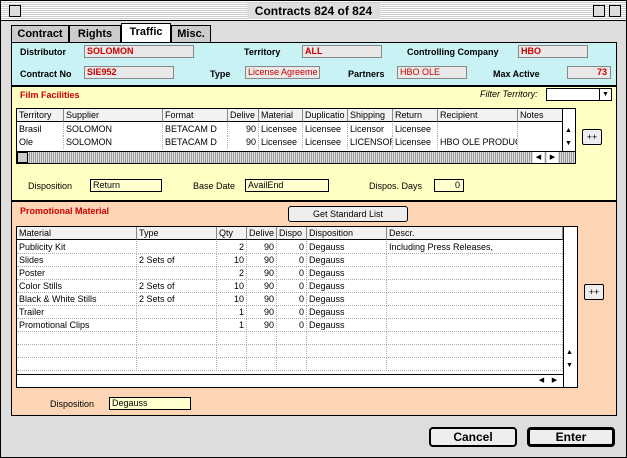  I want to click on film-facilities-title: Film Facilities, so click(50, 95).